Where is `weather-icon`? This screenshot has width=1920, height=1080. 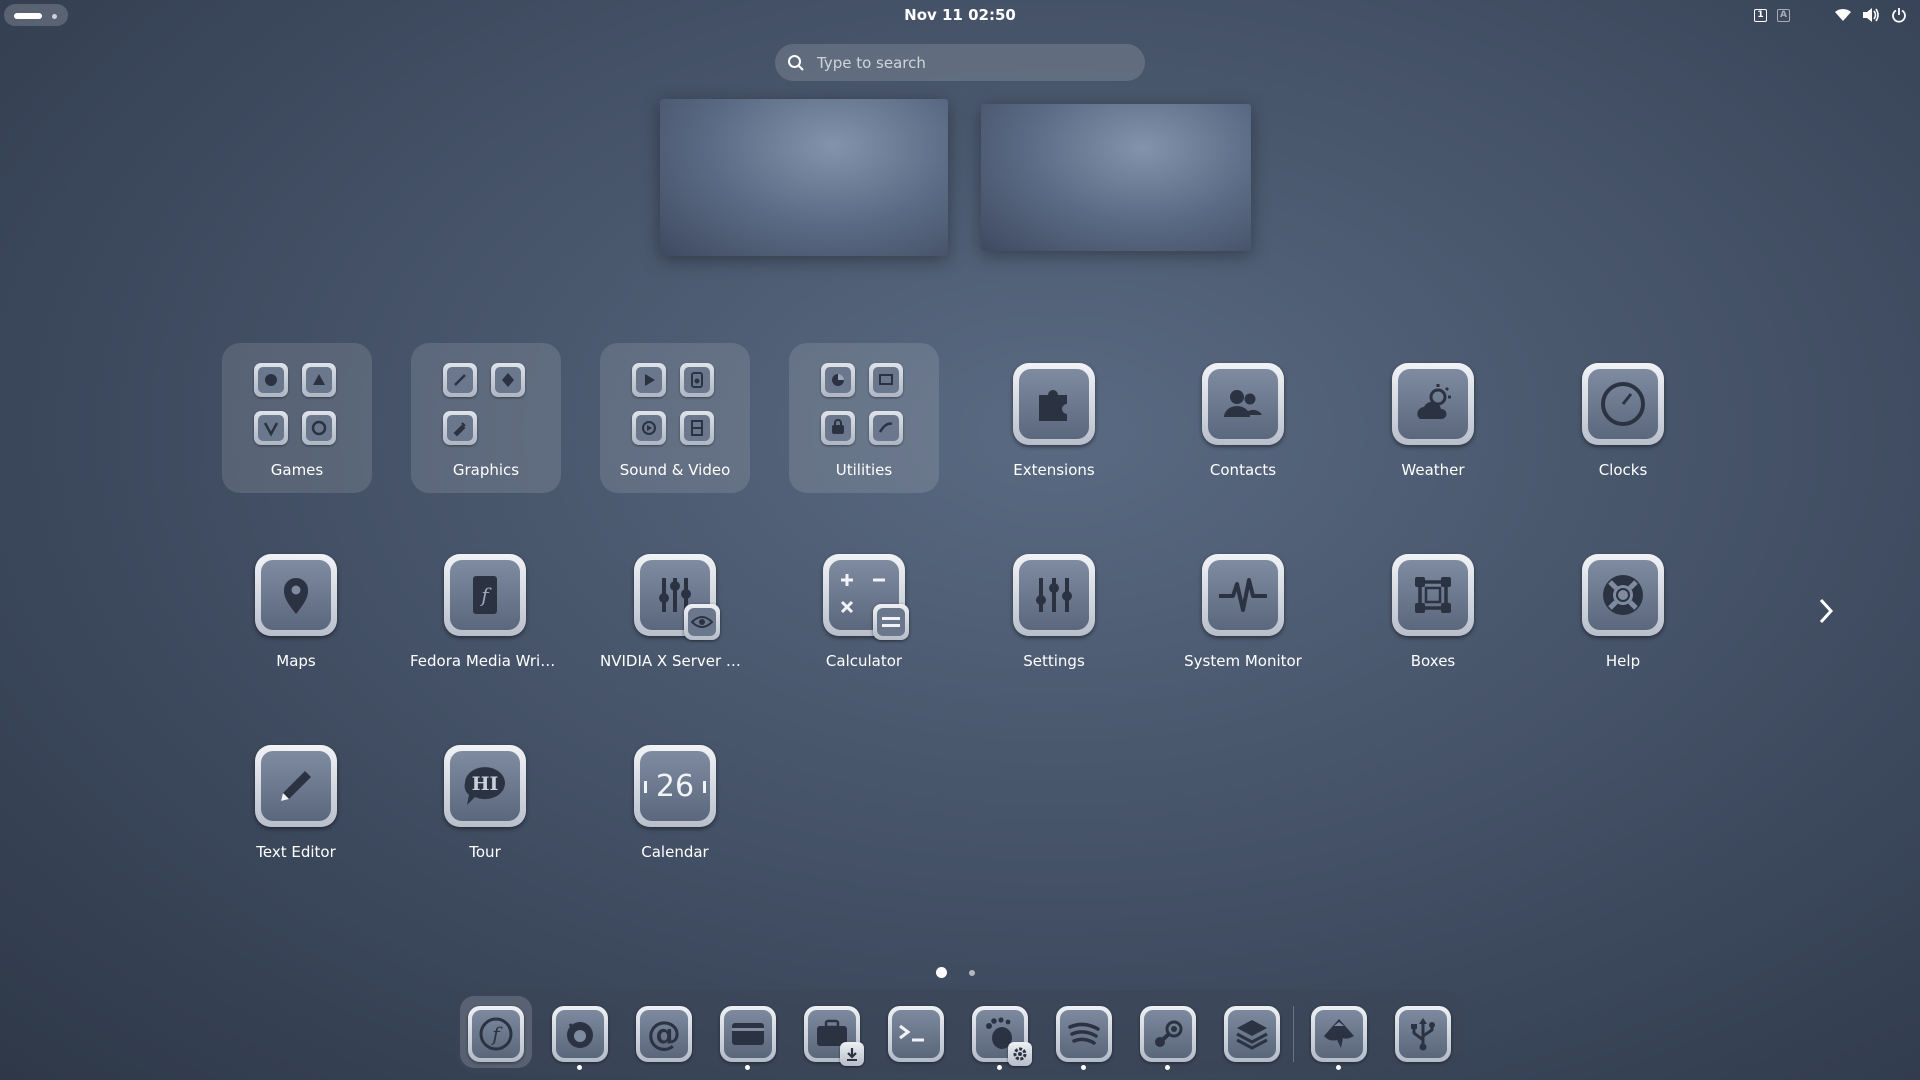 weather-icon is located at coordinates (1433, 404).